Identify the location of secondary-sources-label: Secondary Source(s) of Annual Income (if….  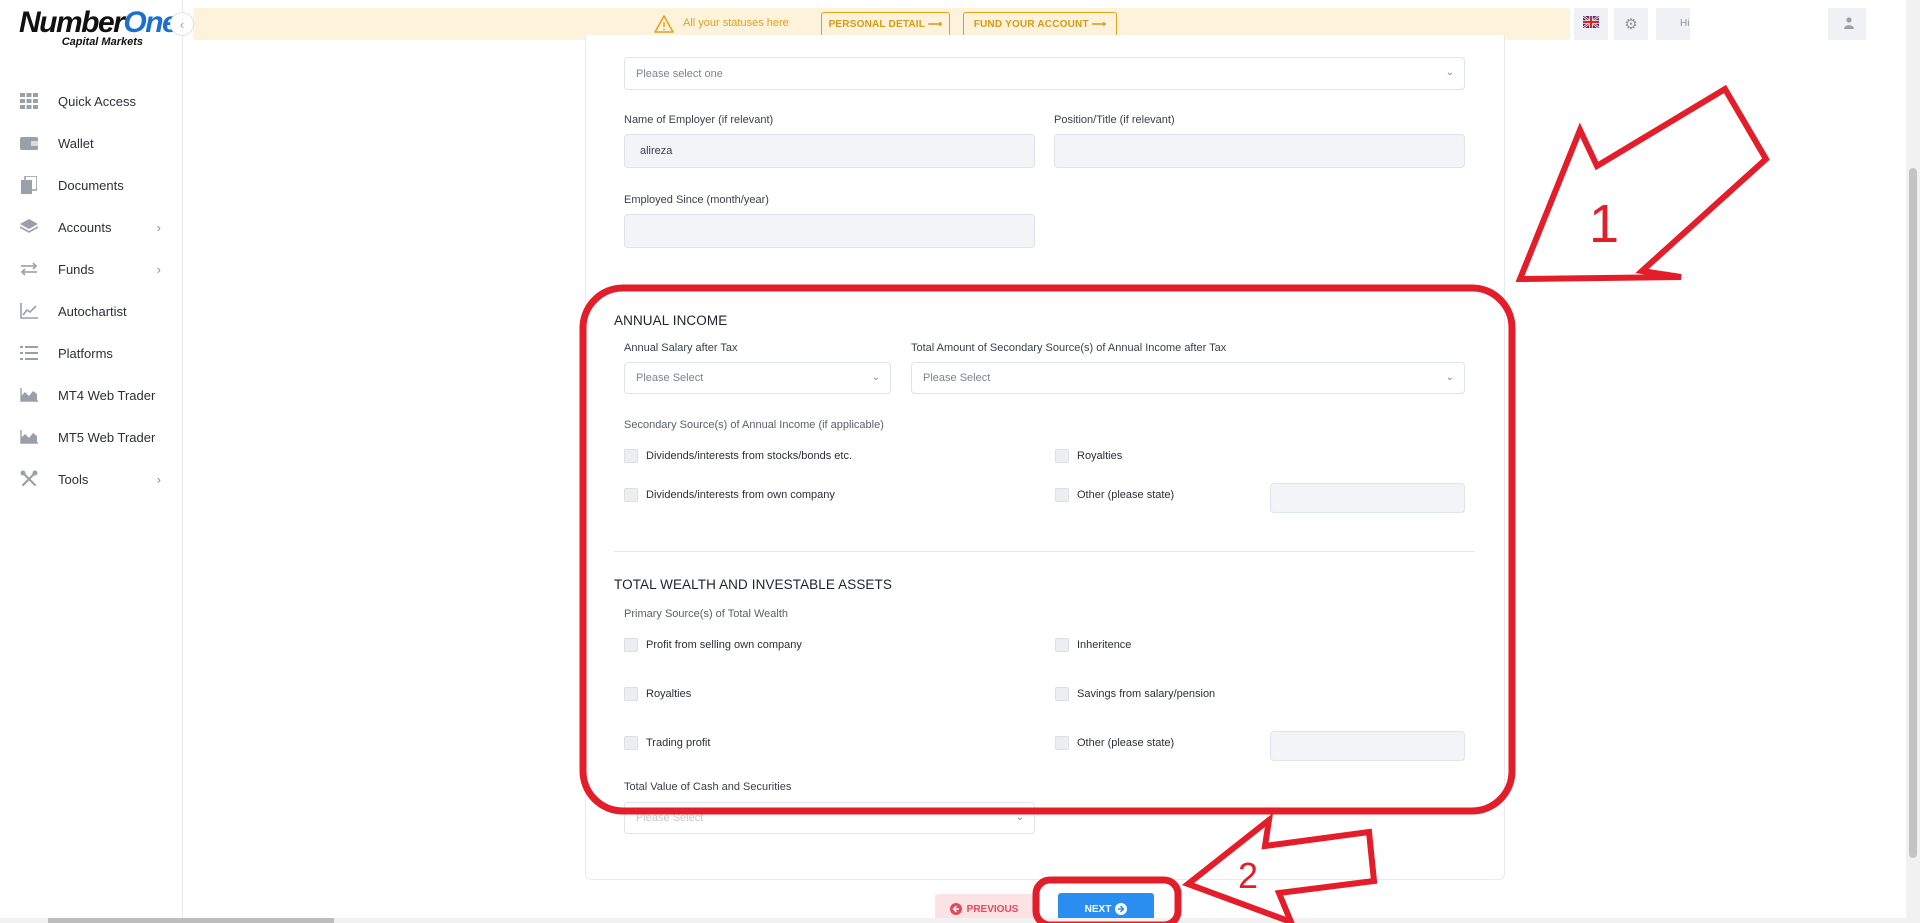
(754, 425).